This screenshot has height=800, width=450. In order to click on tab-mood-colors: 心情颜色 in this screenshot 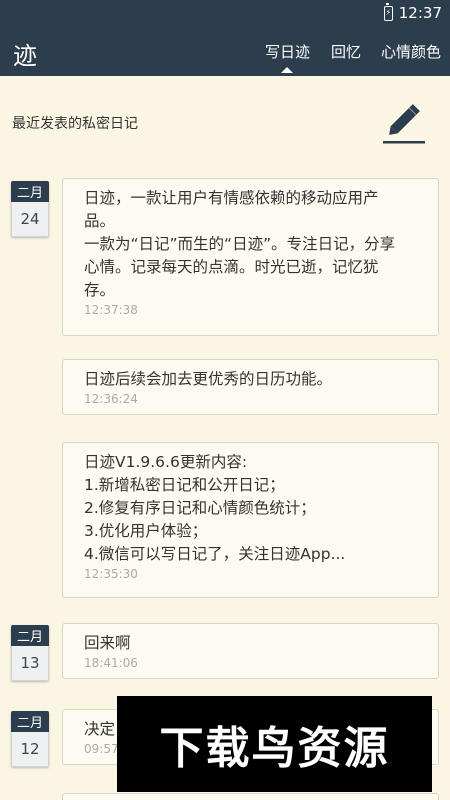, I will do `click(411, 51)`.